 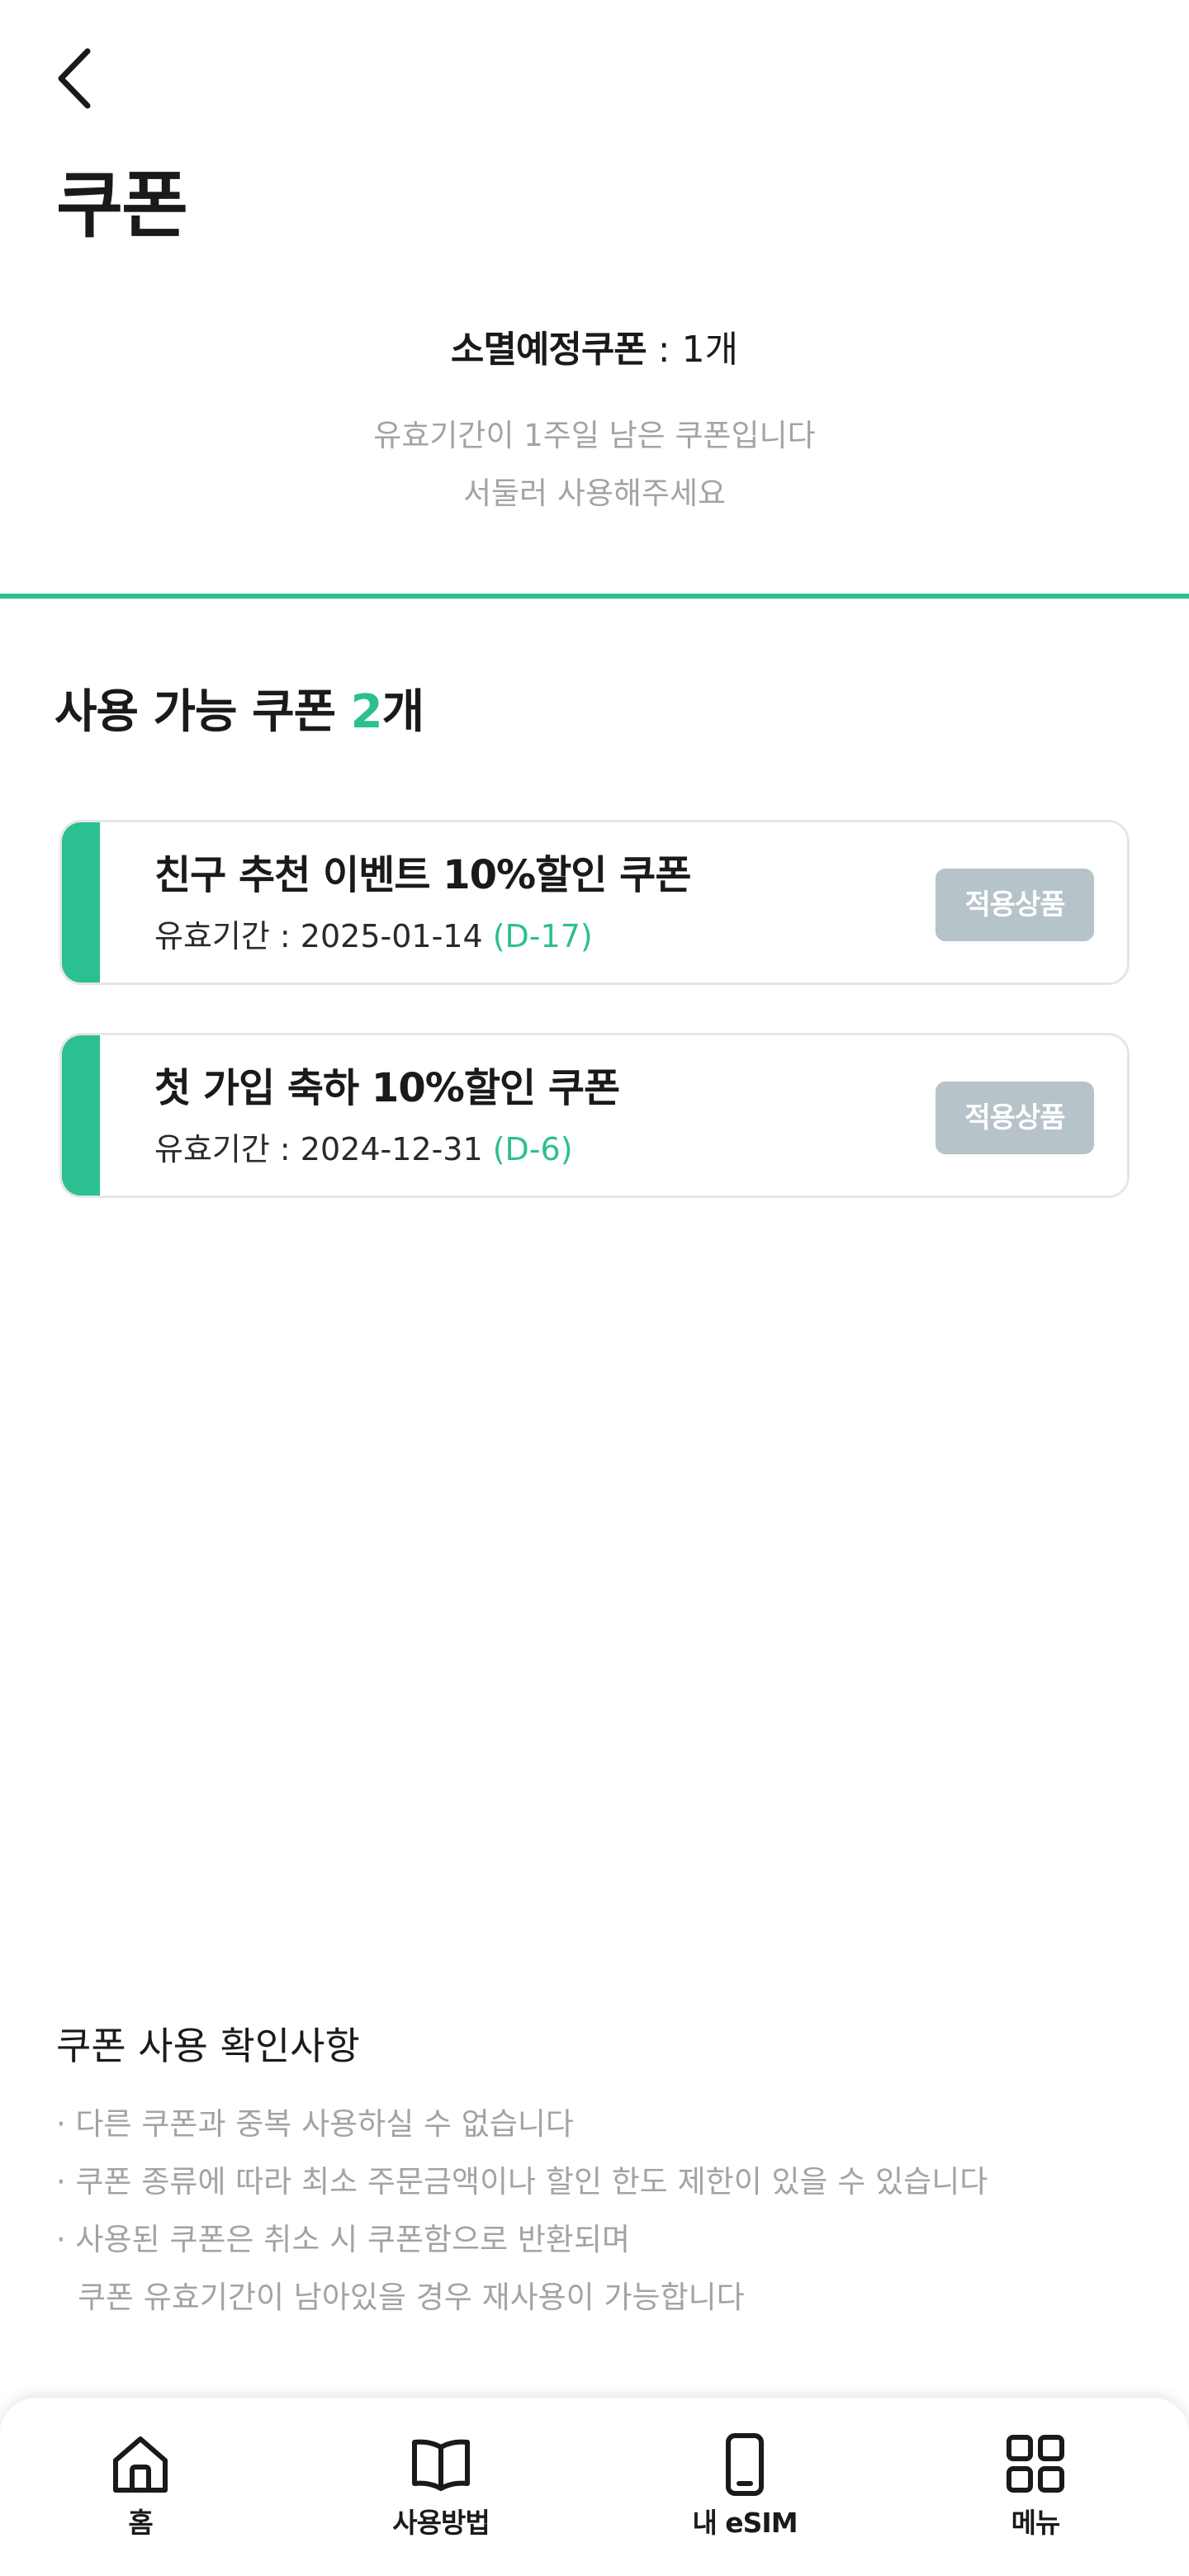 What do you see at coordinates (594, 465) in the screenshot?
I see `expiring-note: 유효기간이 1주일 남은 쿠폰입니다 서둘러 사용해주세요` at bounding box center [594, 465].